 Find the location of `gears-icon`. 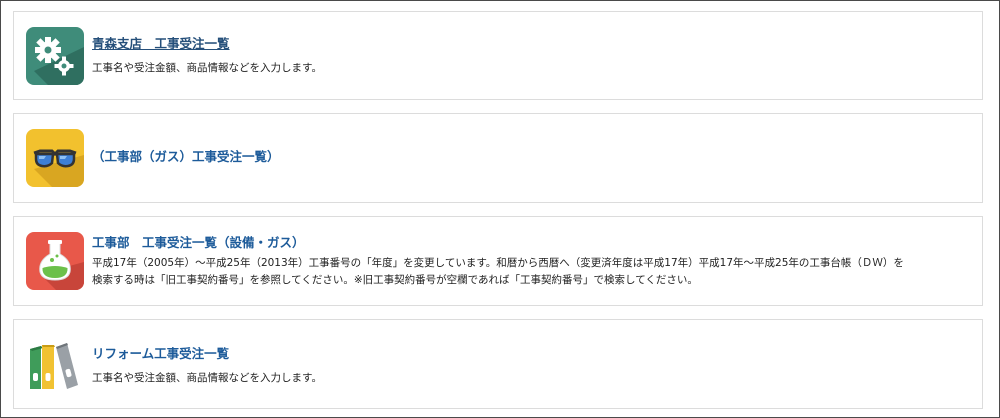

gears-icon is located at coordinates (55, 55).